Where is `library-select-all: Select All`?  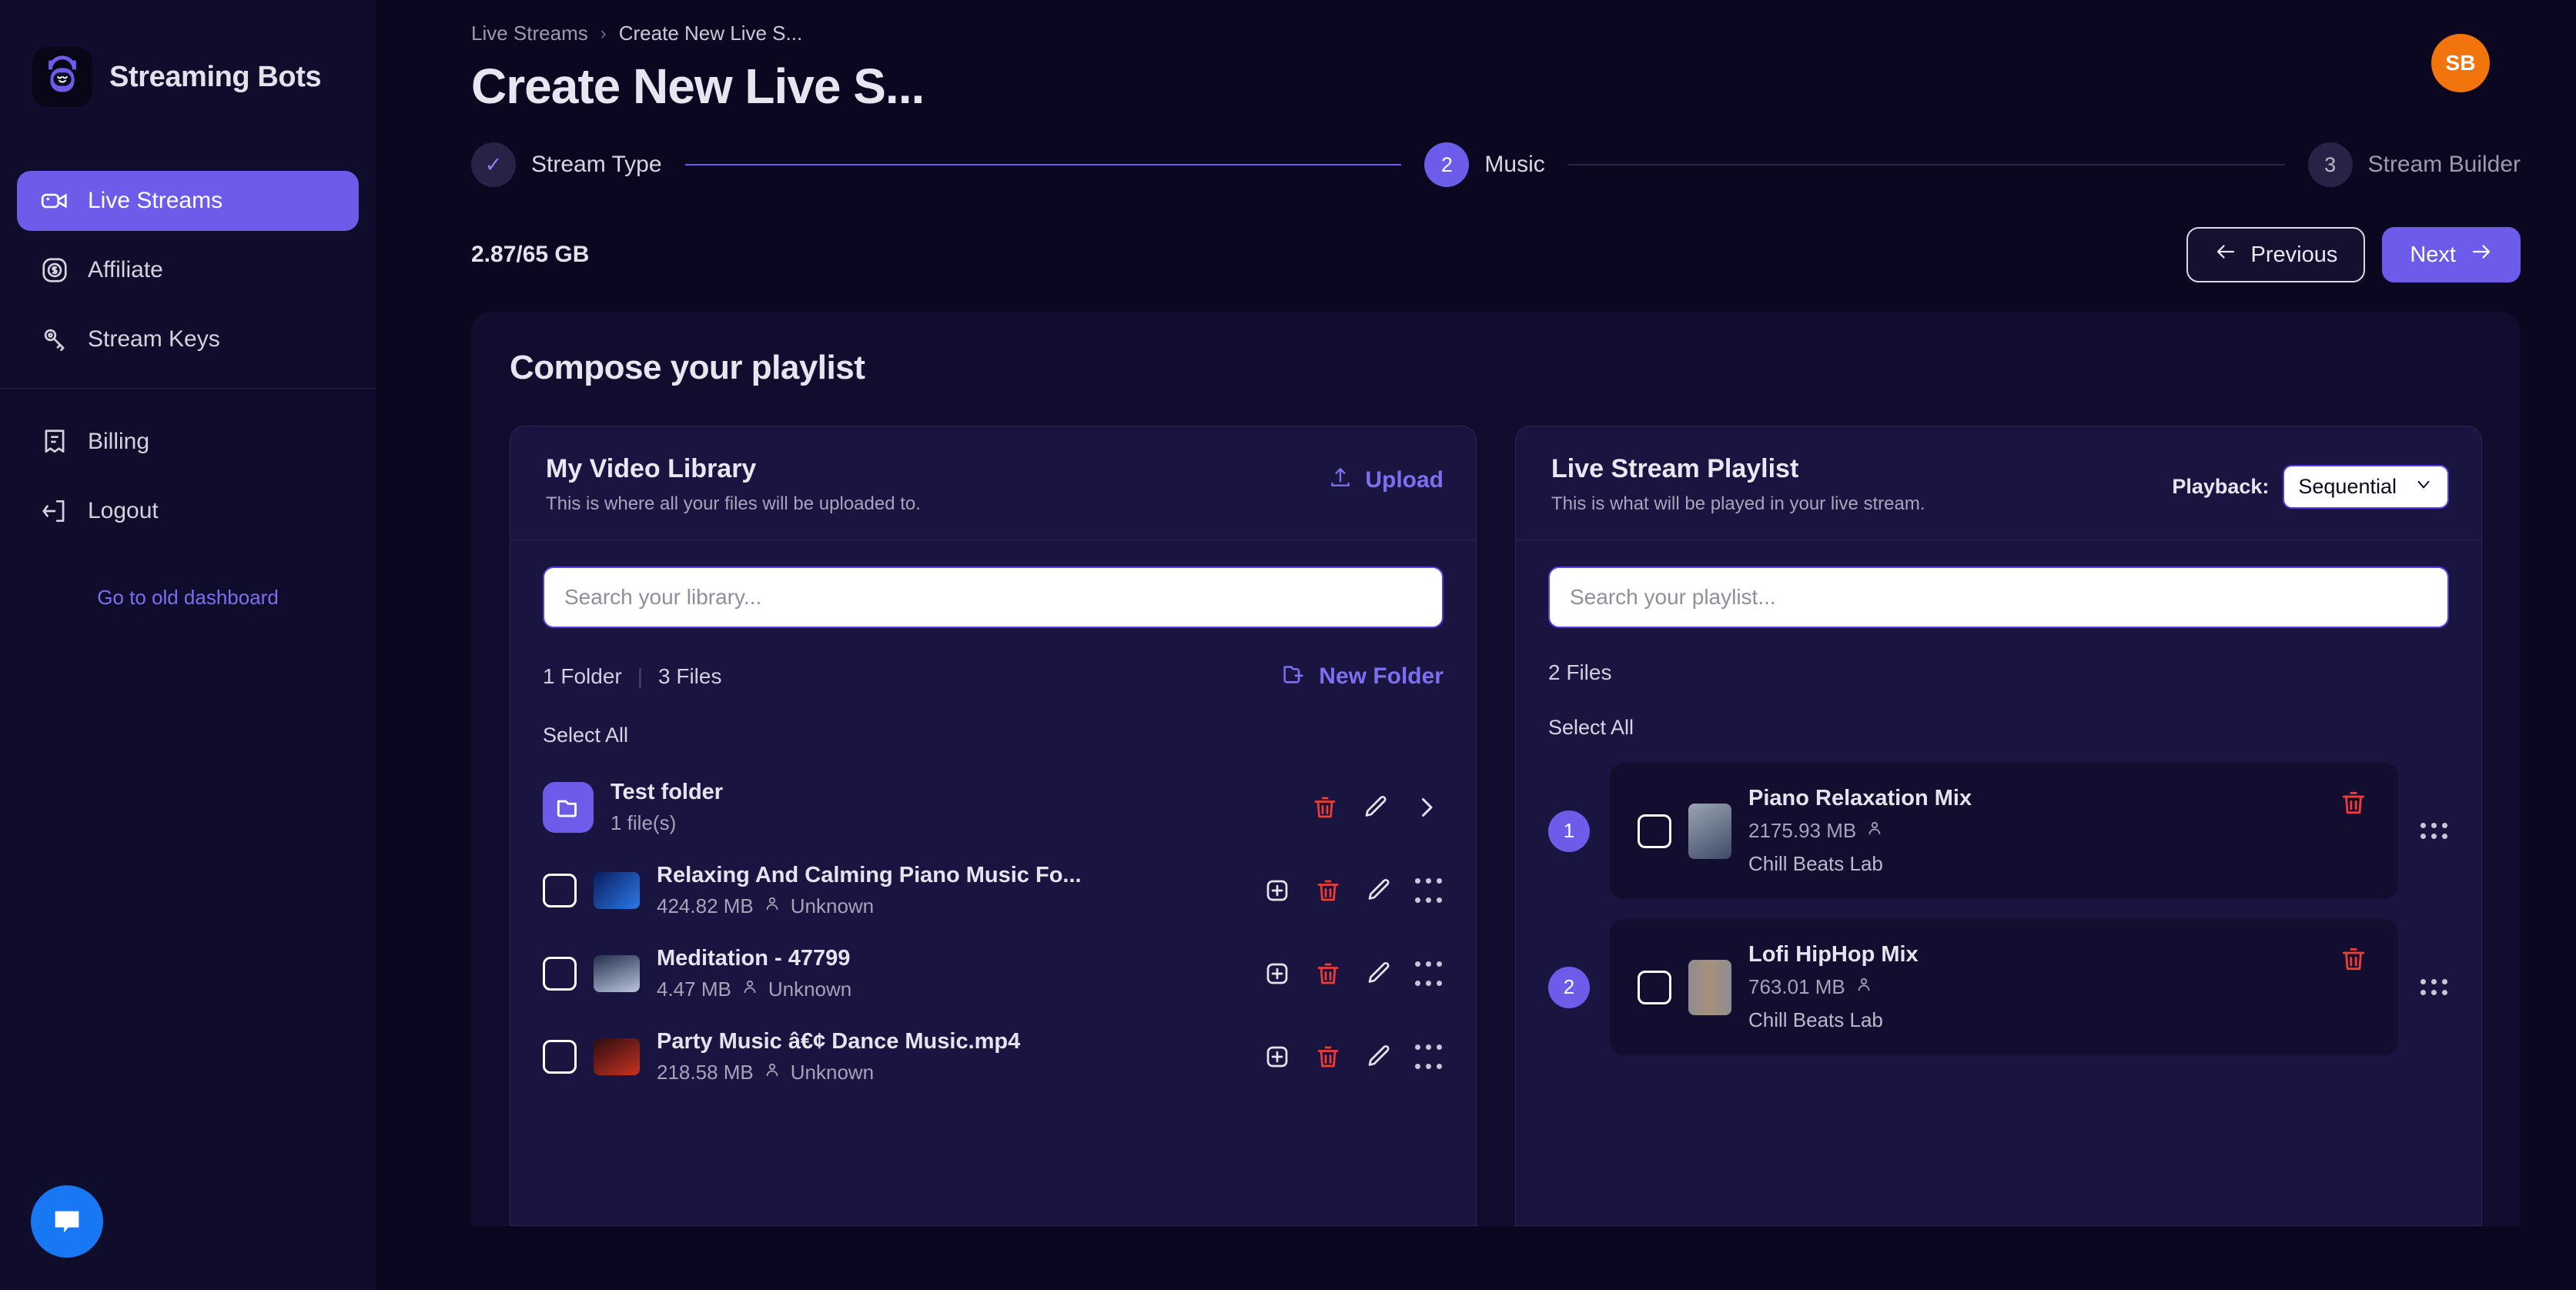
library-select-all: Select All is located at coordinates (994, 735).